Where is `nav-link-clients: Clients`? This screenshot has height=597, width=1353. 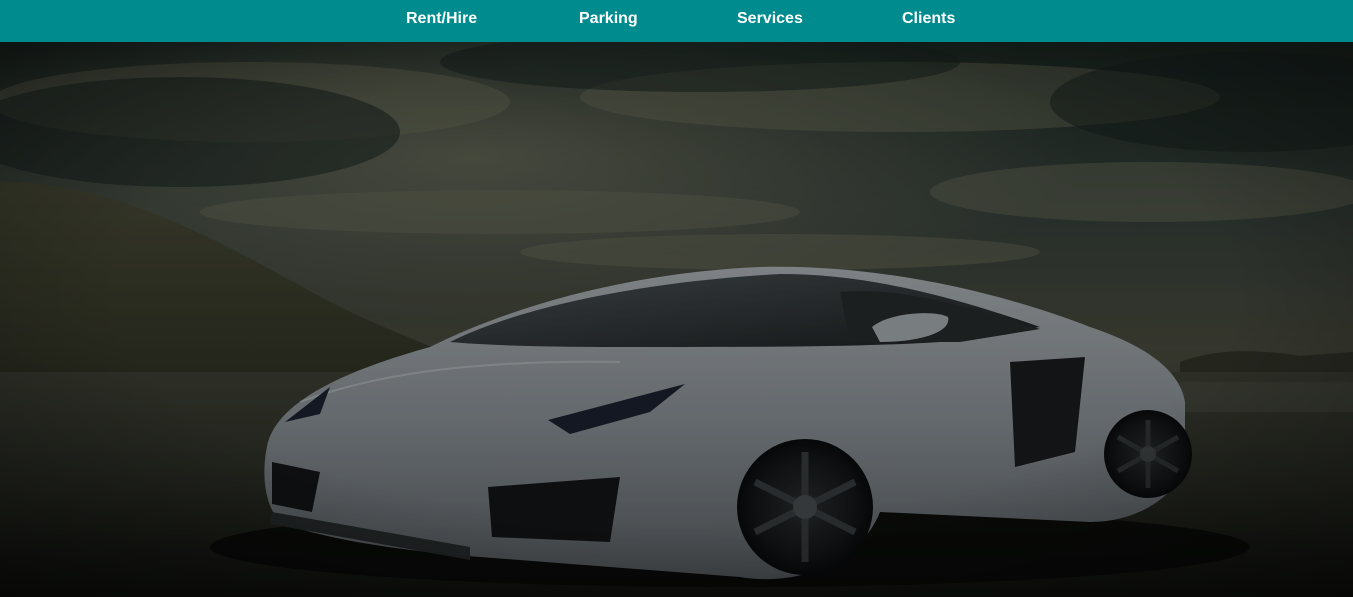
nav-link-clients: Clients is located at coordinates (928, 19).